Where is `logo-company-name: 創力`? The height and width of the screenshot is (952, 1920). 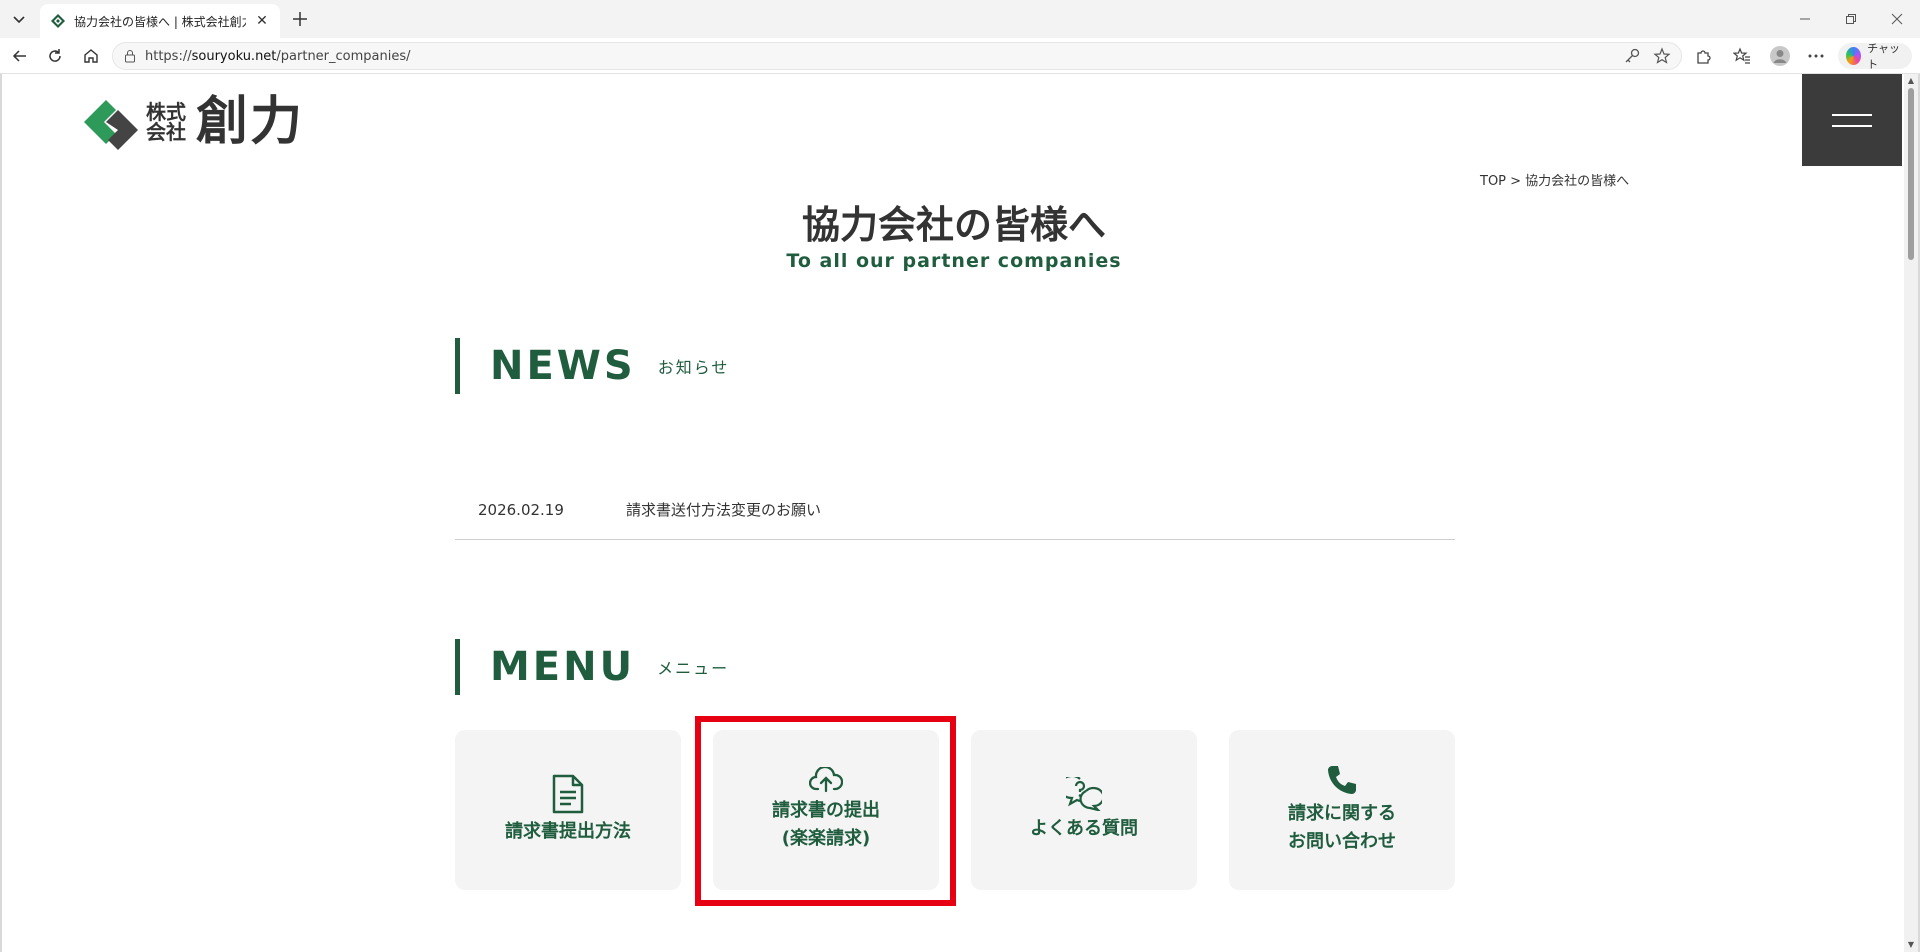
logo-company-name: 創力 is located at coordinates (250, 122).